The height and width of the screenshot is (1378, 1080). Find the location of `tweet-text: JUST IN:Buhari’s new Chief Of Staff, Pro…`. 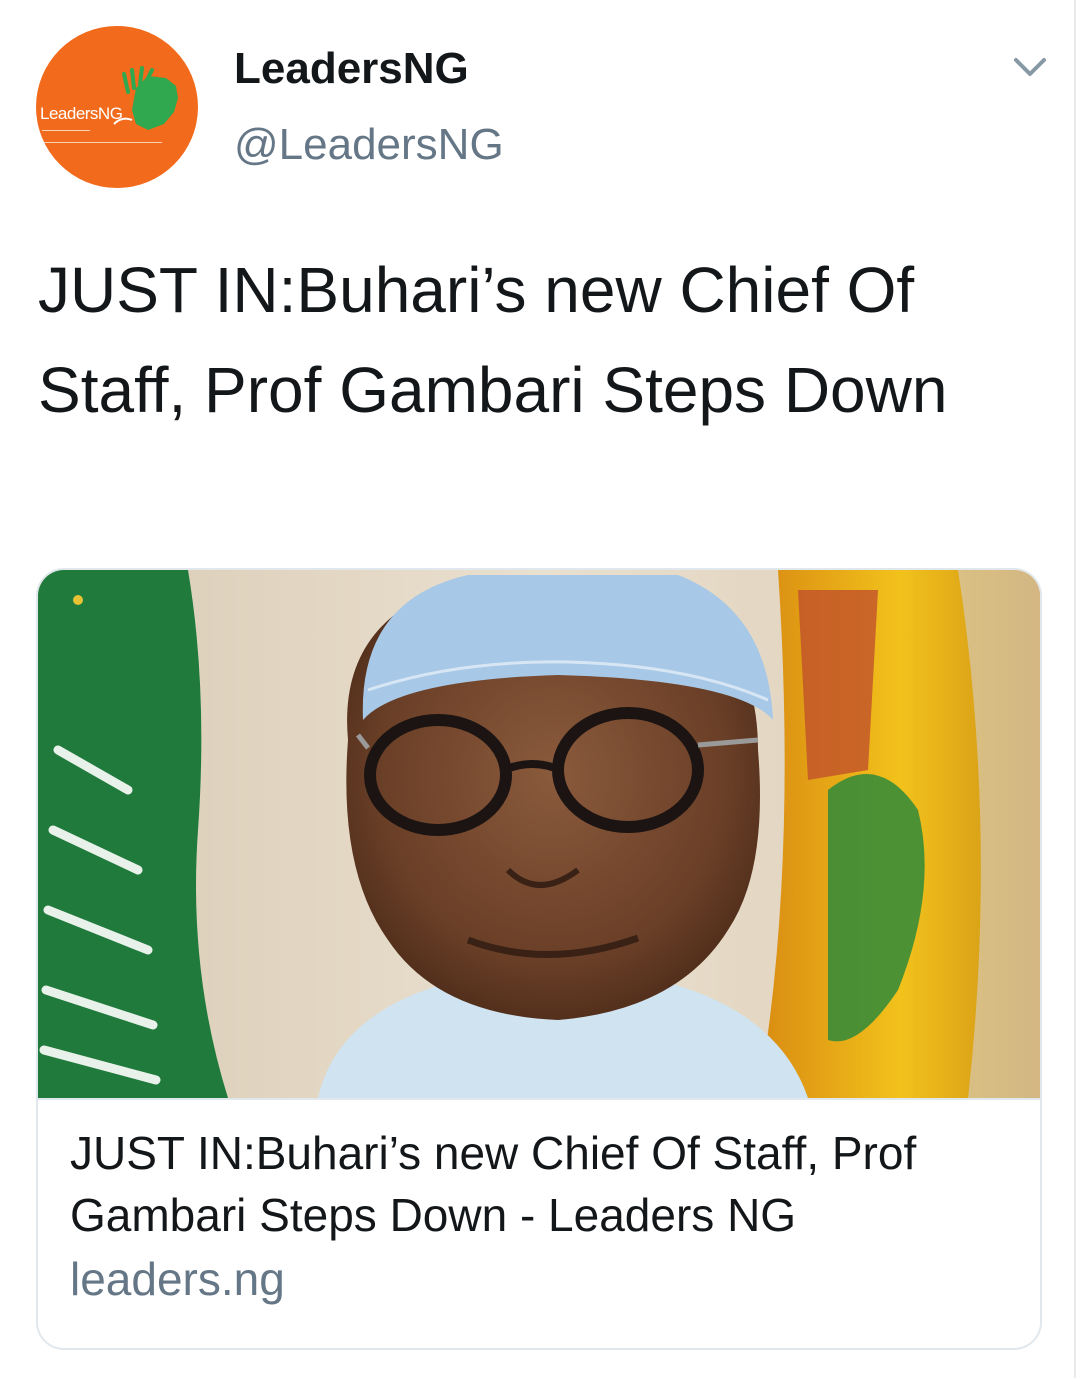

tweet-text: JUST IN:Buhari’s new Chief Of Staff, Pro… is located at coordinates (493, 340).